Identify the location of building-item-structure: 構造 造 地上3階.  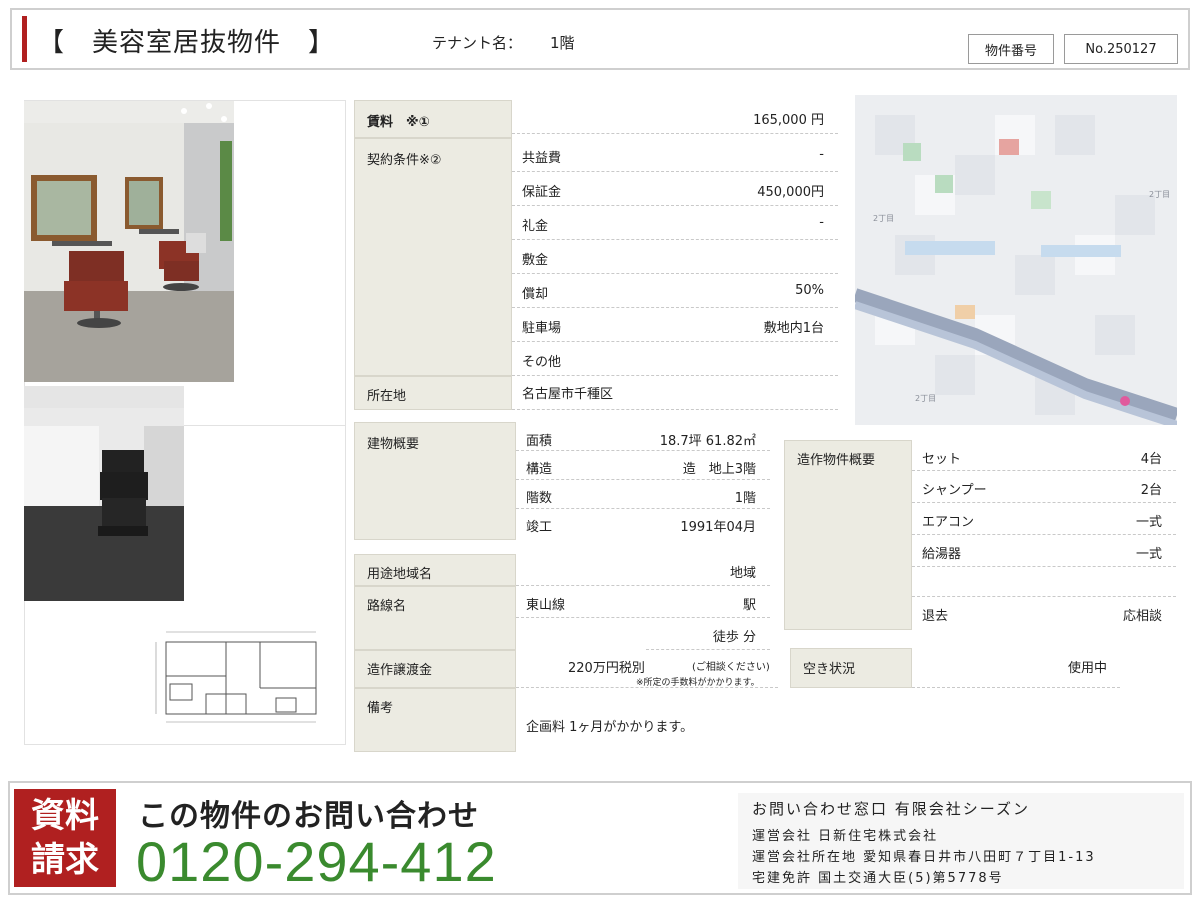
(643, 465).